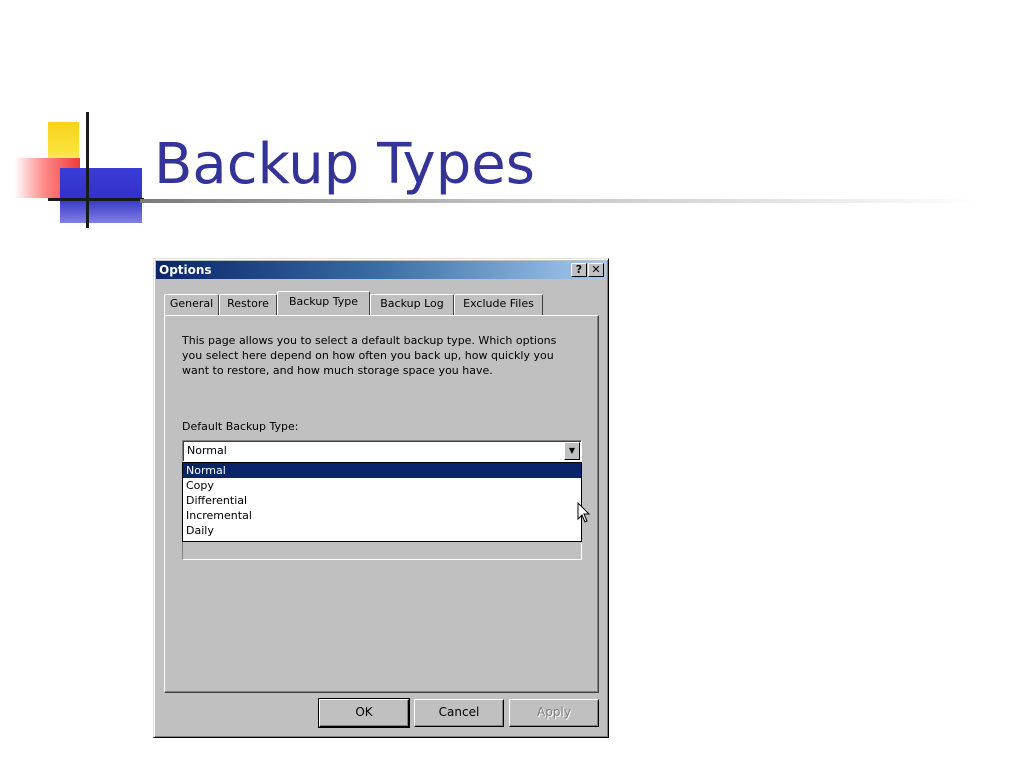  I want to click on close-button: ✕, so click(596, 270).